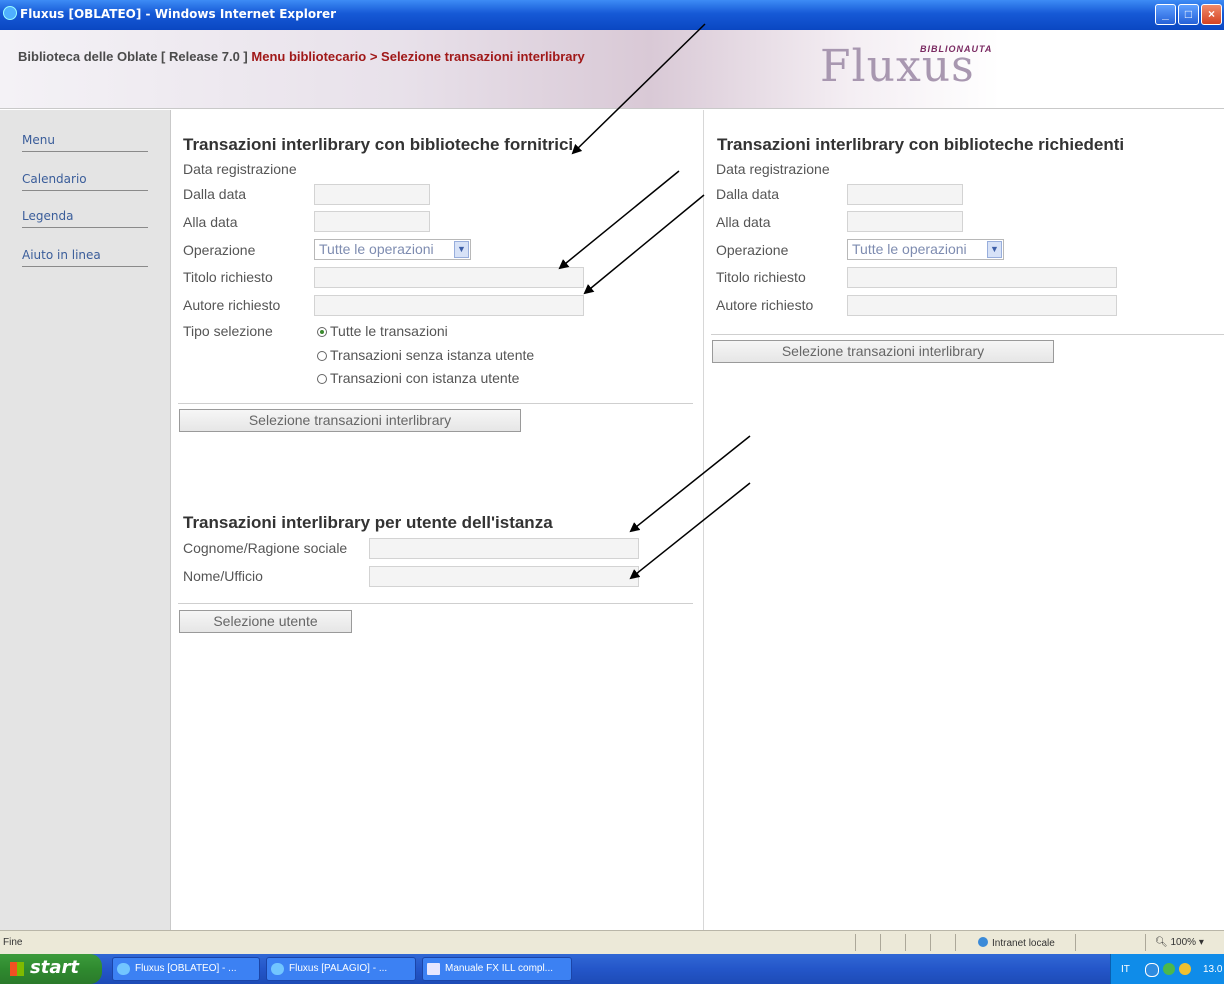 This screenshot has height=984, width=1224. I want to click on zoom-icon: 🔍︎, so click(1161, 942).